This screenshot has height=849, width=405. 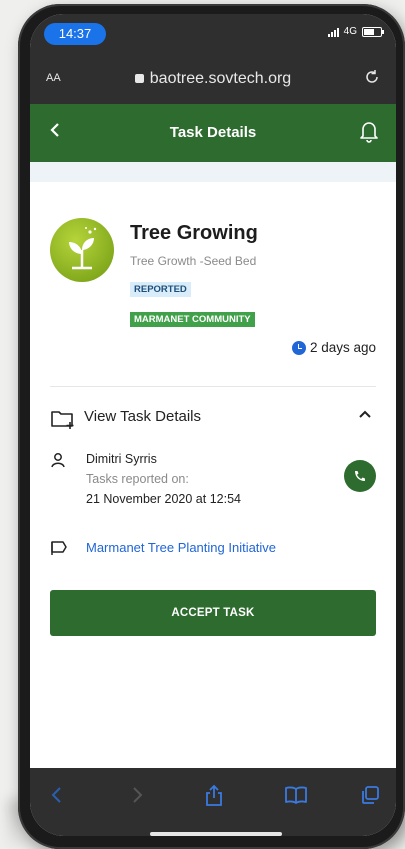 What do you see at coordinates (370, 795) in the screenshot?
I see `tabs-icon` at bounding box center [370, 795].